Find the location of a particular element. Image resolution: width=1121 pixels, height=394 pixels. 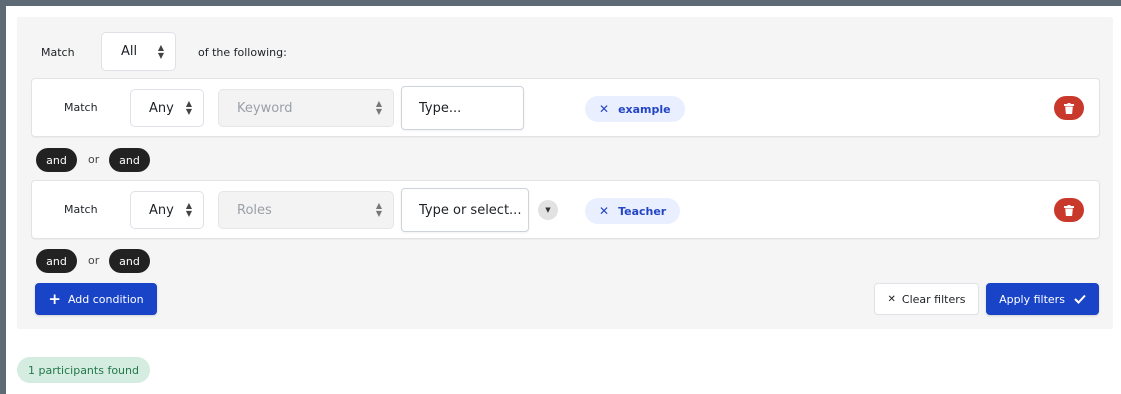

condition-field-select-value: Roles is located at coordinates (254, 210).